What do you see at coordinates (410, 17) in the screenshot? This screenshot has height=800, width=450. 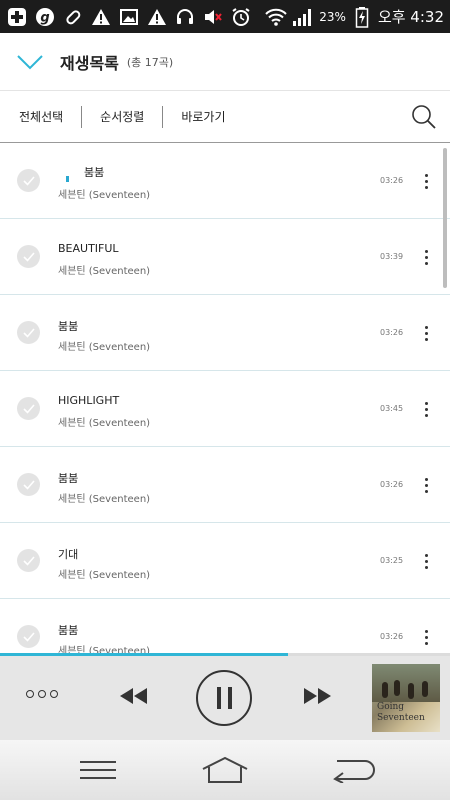 I see `clock: 오후 4:32` at bounding box center [410, 17].